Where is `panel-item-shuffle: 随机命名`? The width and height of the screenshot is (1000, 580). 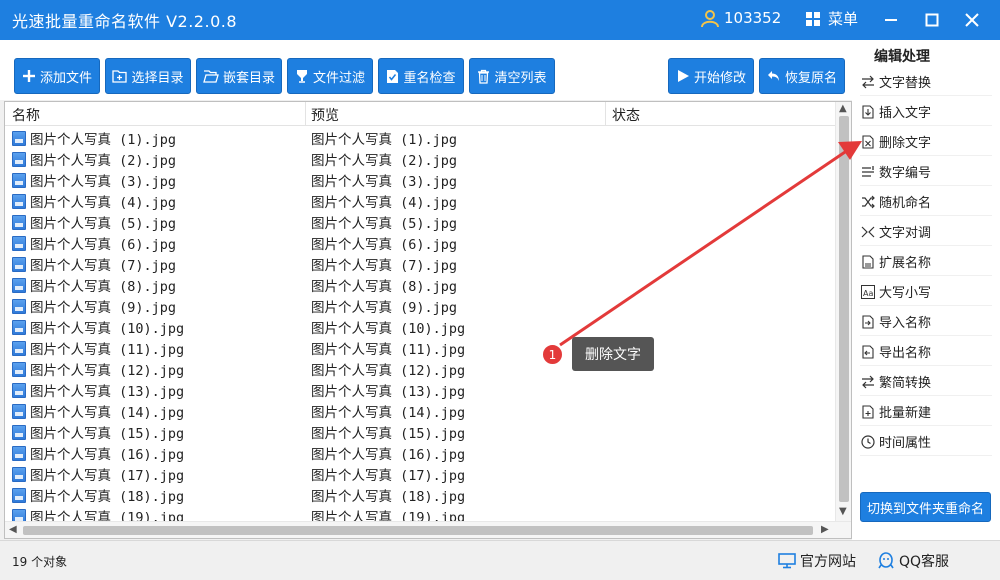 panel-item-shuffle: 随机命名 is located at coordinates (926, 202).